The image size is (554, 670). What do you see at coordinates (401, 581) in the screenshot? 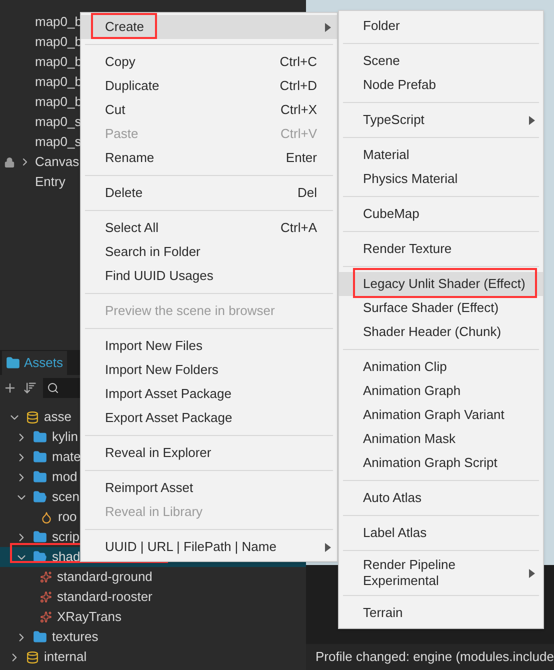
I see `menu-sublabel: Experimental` at bounding box center [401, 581].